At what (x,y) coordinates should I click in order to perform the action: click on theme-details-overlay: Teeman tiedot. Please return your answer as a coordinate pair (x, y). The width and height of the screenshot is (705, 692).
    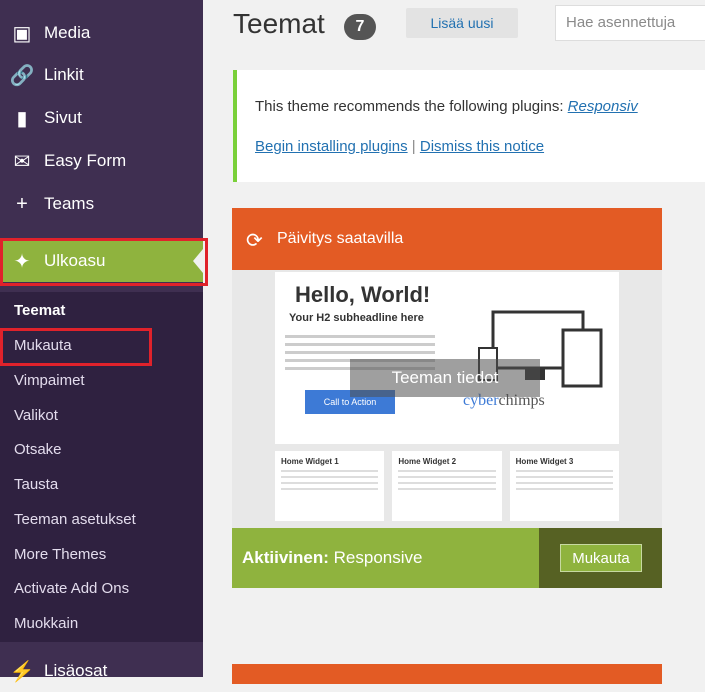
    Looking at the image, I should click on (445, 378).